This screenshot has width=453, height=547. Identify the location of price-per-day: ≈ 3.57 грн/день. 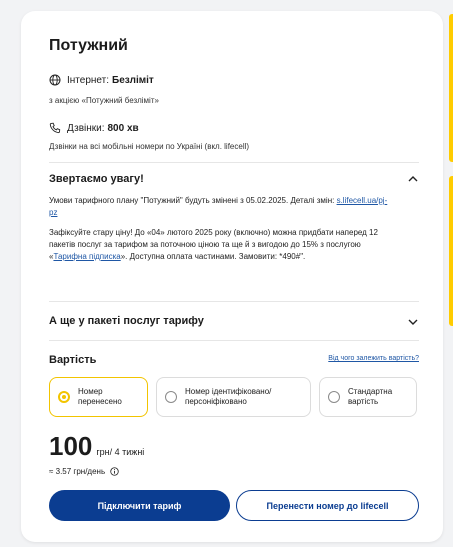
(84, 471).